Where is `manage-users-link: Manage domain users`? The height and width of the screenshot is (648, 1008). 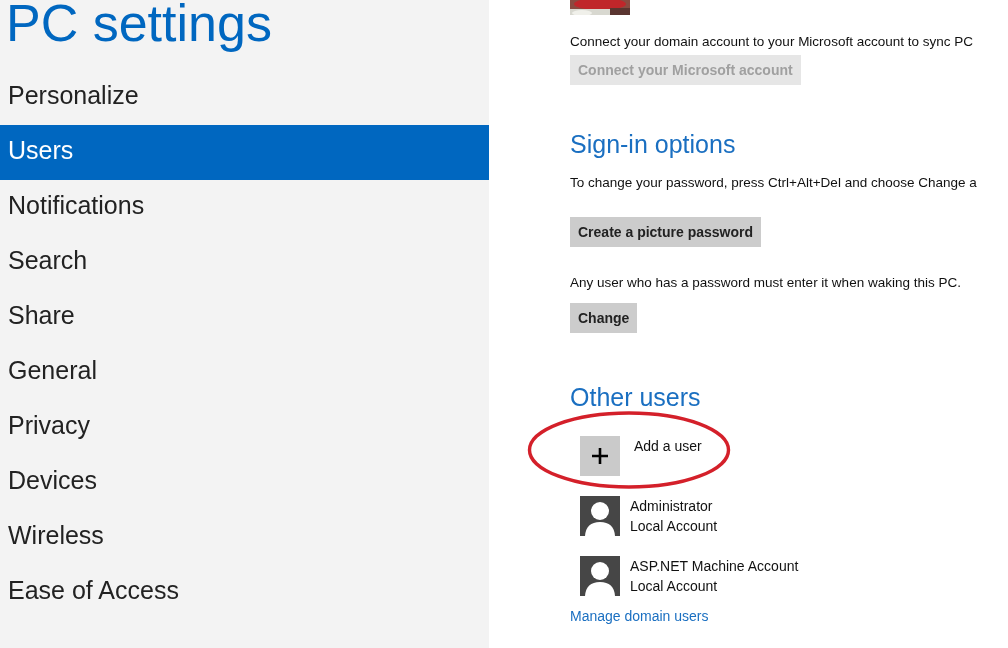
manage-users-link: Manage domain users is located at coordinates (639, 616).